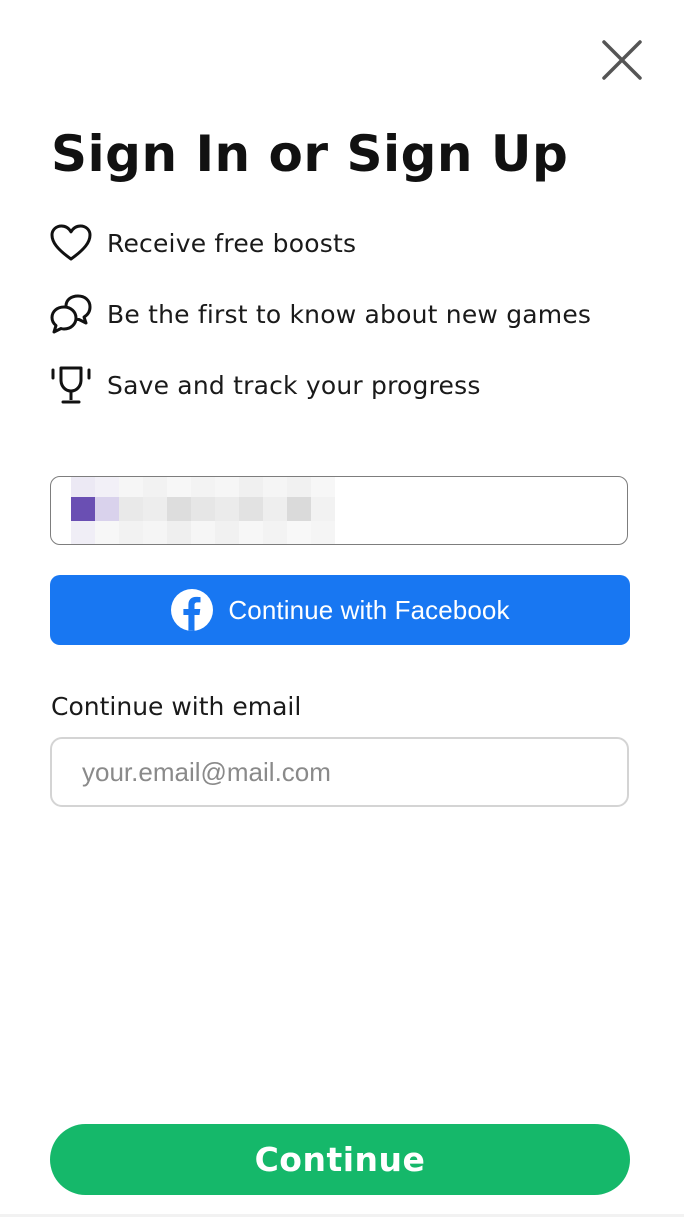 Image resolution: width=684 pixels, height=1217 pixels. I want to click on email-input, so click(339, 772).